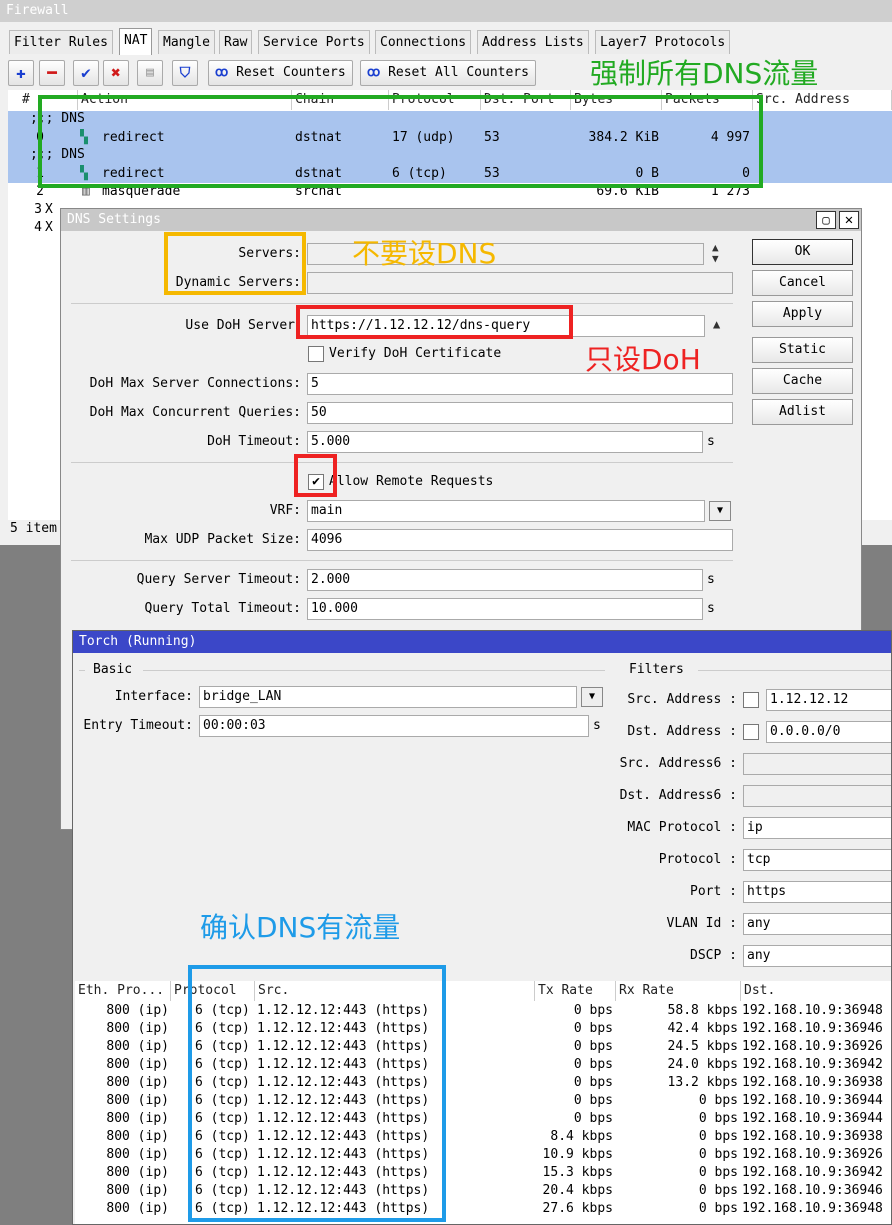  I want to click on add-button: ✚, so click(21, 73).